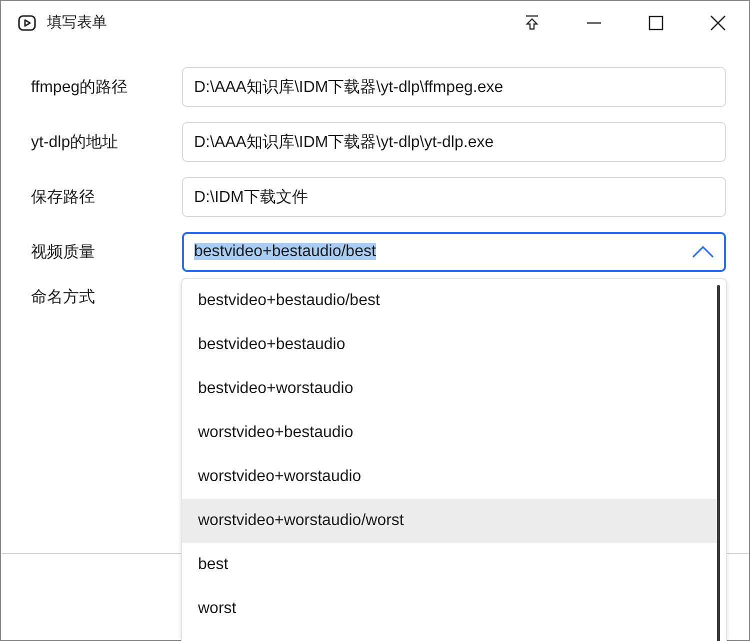 This screenshot has width=750, height=641. What do you see at coordinates (75, 142) in the screenshot?
I see `field-label: yt-dlp的地址` at bounding box center [75, 142].